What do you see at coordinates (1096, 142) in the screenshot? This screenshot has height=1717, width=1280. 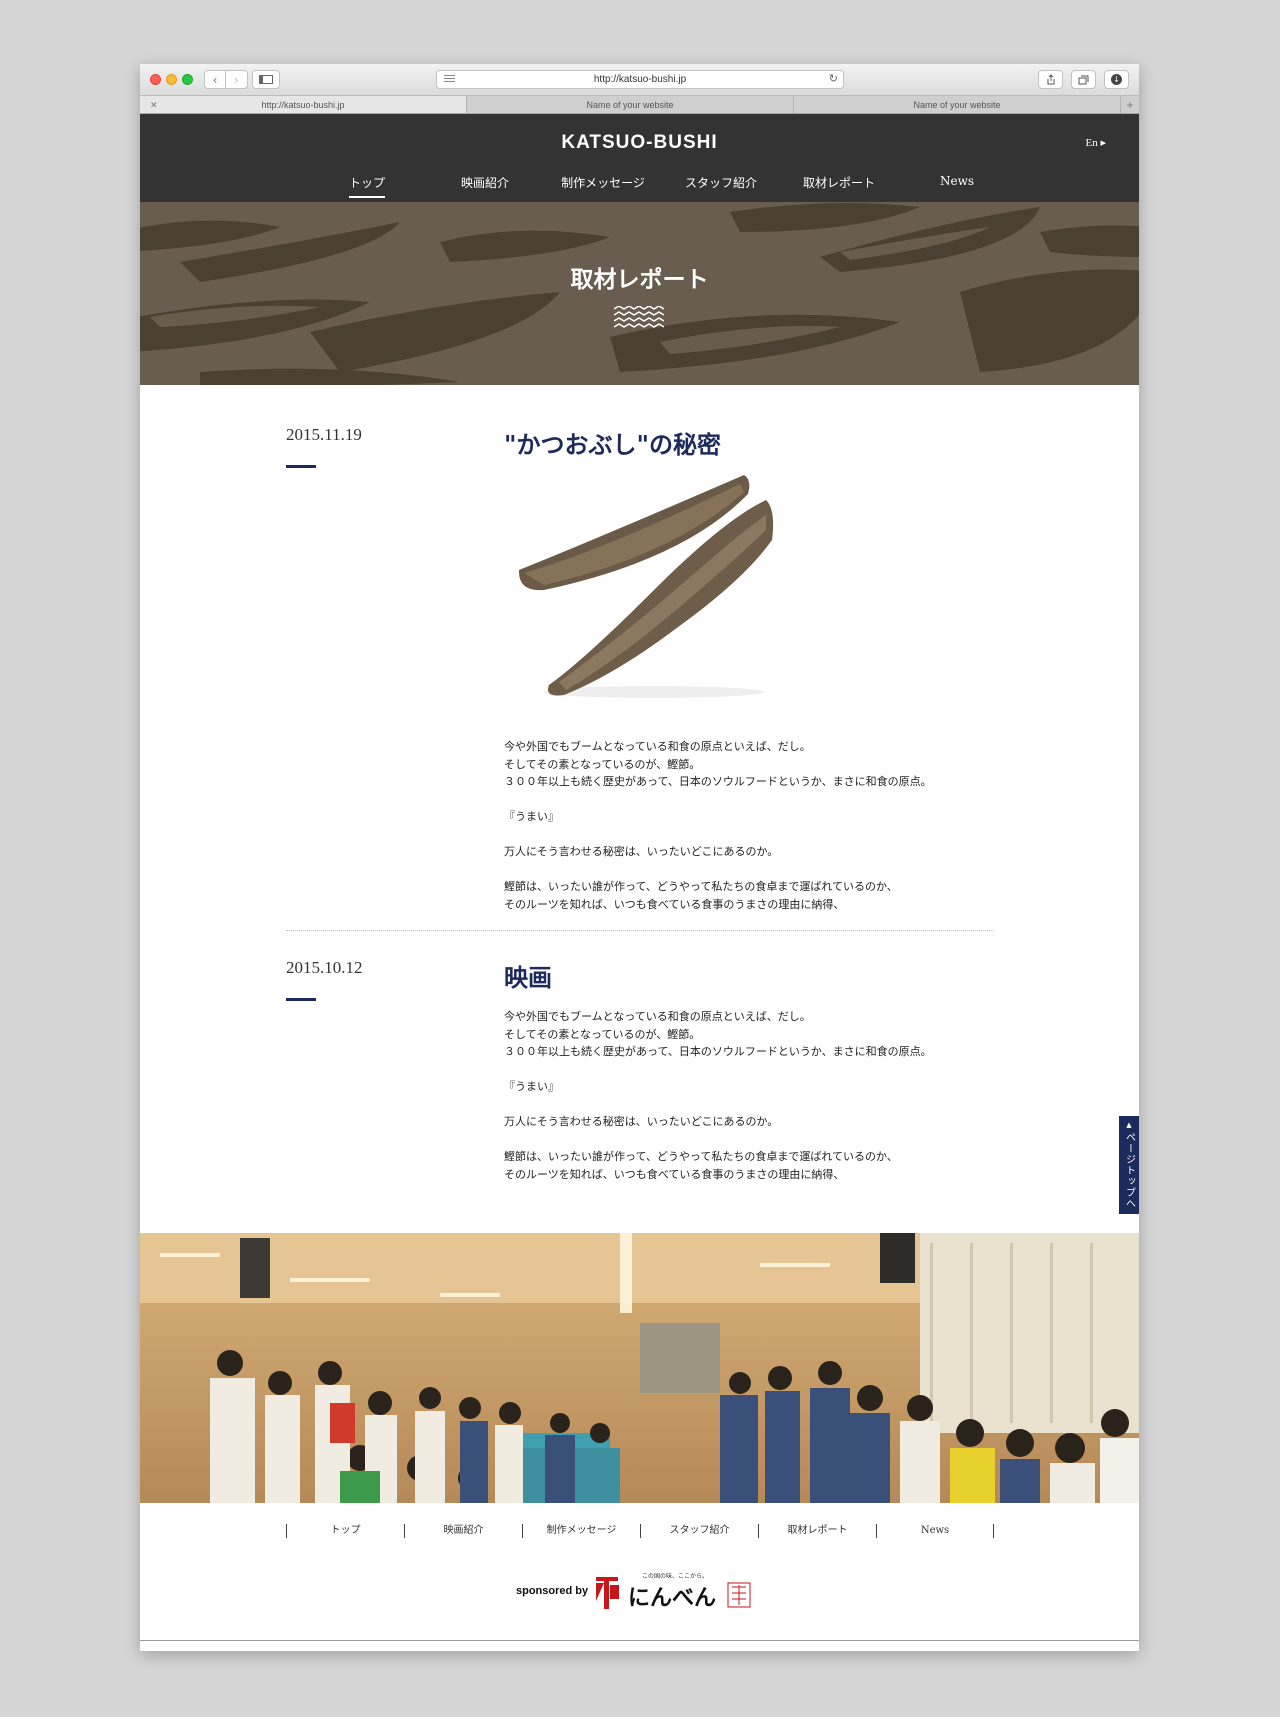 I see `language-switch: En ▸` at bounding box center [1096, 142].